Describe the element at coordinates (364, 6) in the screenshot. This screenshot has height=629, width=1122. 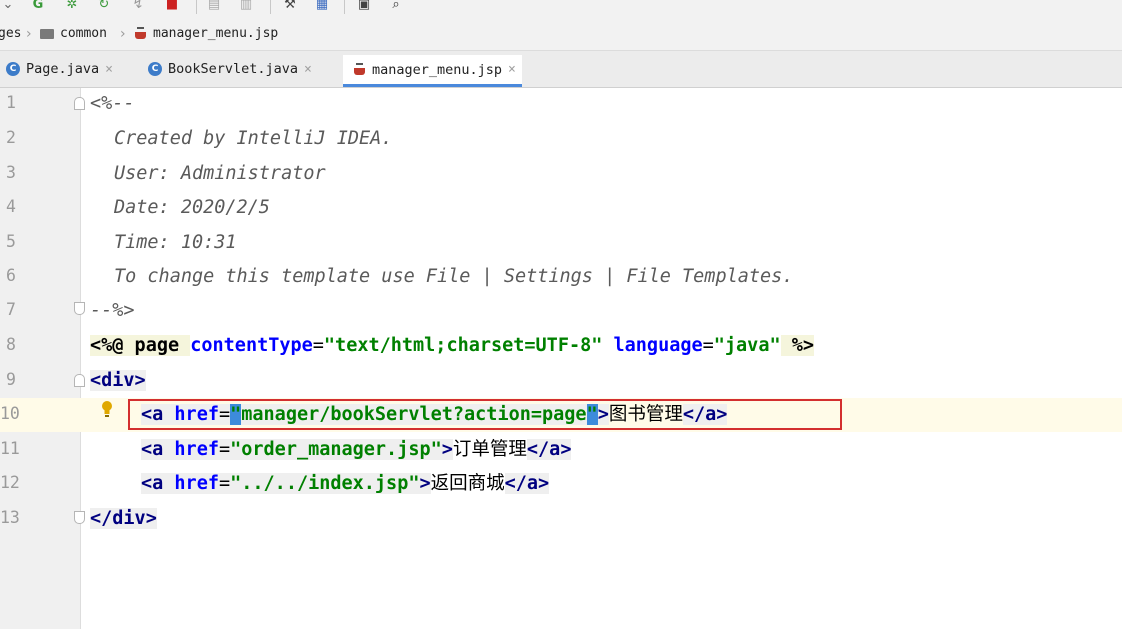
I see `terminal-icon: ▣` at that location.